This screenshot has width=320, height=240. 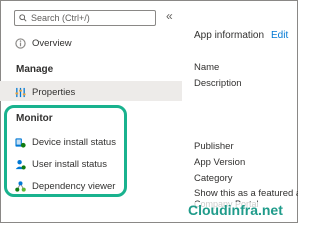 I want to click on collapse-menu-icon: «, so click(x=169, y=16).